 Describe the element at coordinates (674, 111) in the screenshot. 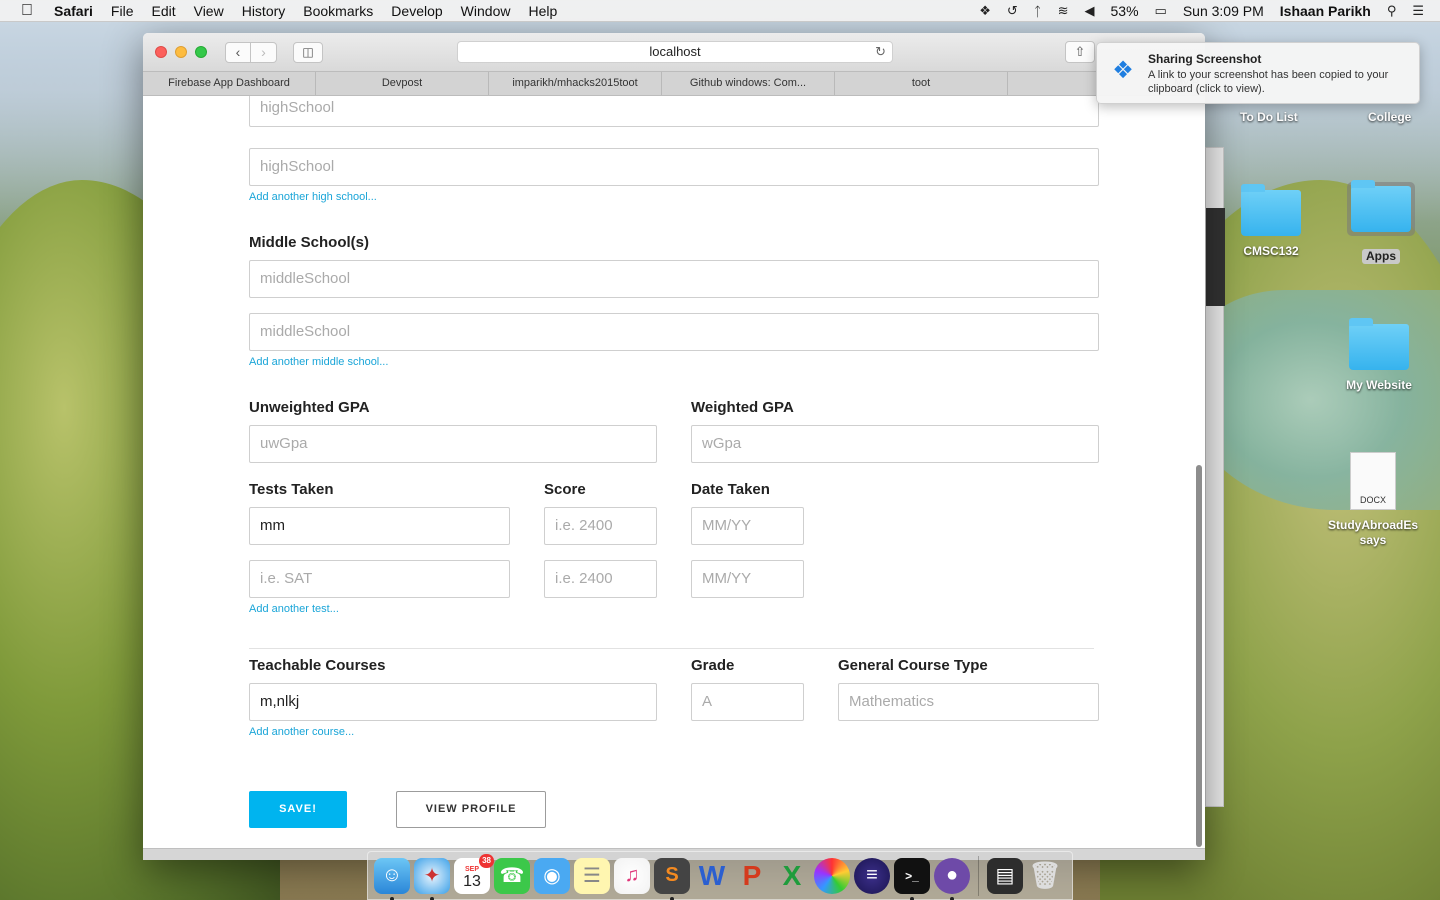

I see `high-school-input-1: highSchool` at that location.